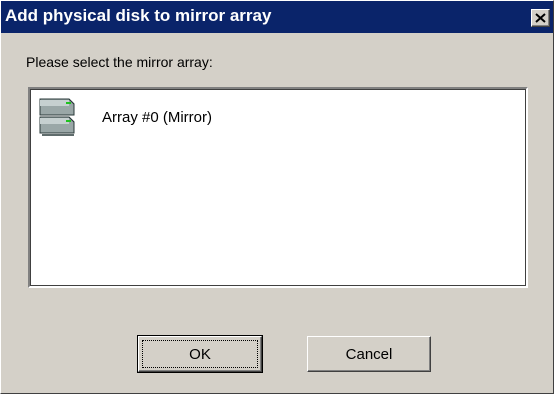 Image resolution: width=554 pixels, height=394 pixels. I want to click on list-item: Array #0 (Mirror), so click(186, 117).